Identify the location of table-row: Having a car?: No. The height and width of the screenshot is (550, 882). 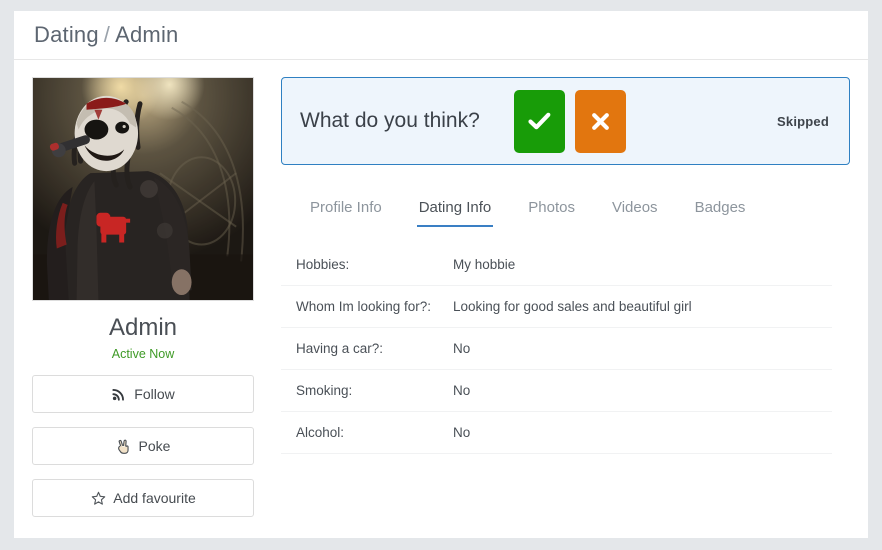
(556, 349).